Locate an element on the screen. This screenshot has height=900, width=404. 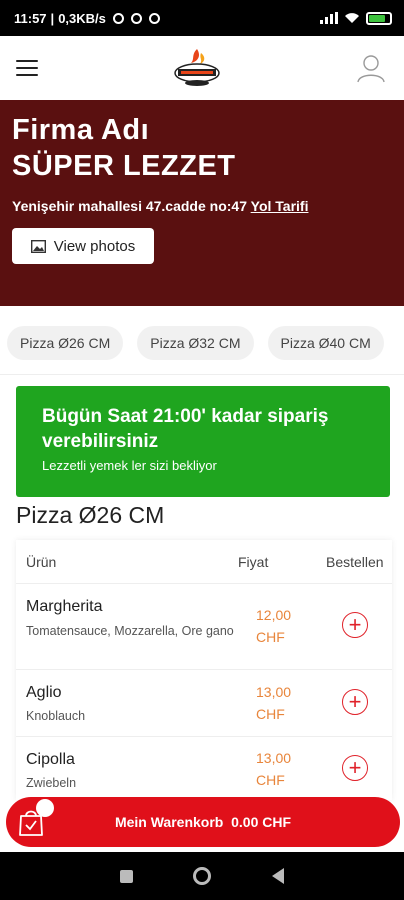
network-speed: 0,3KB/s is located at coordinates (82, 18).